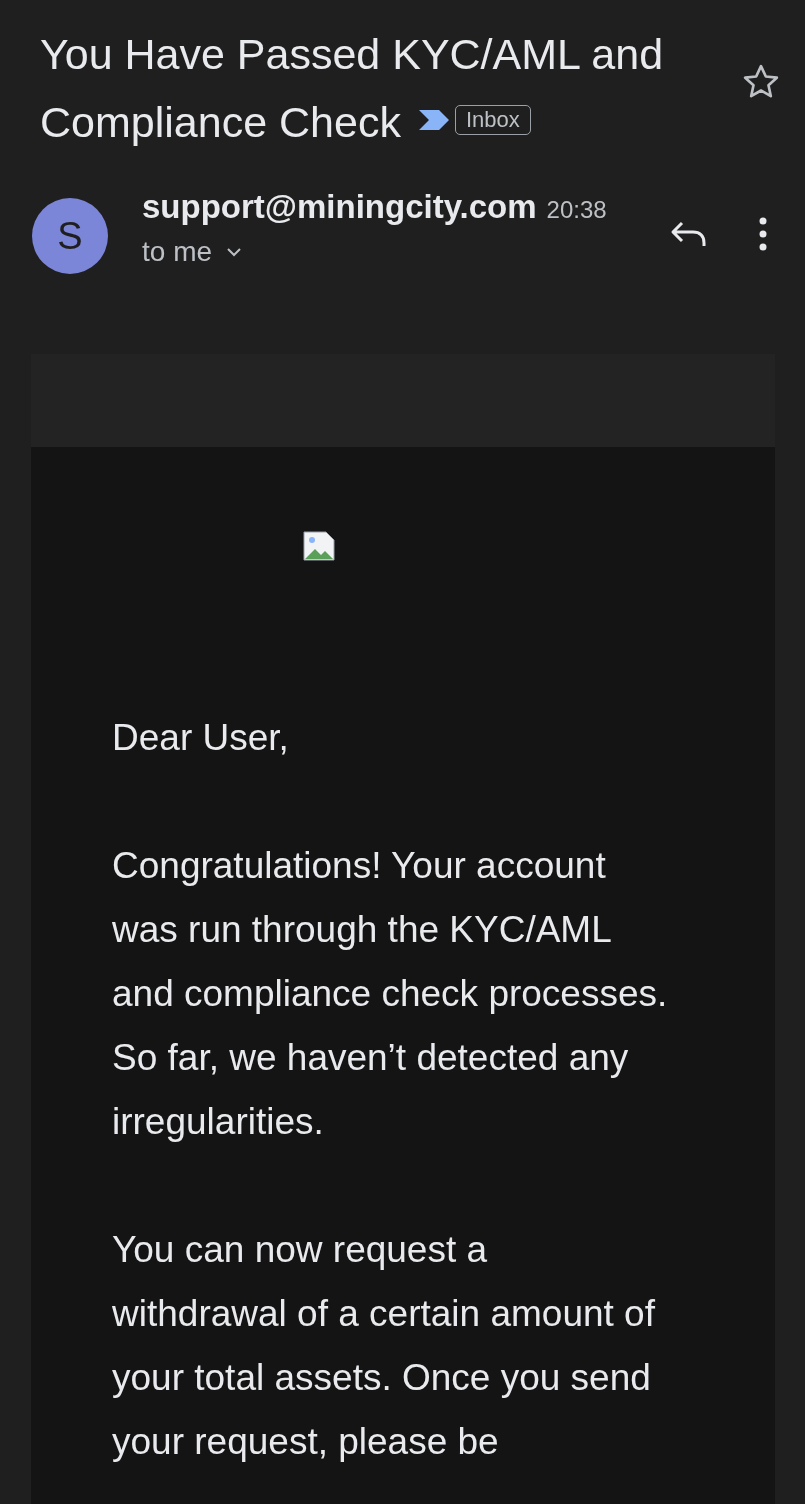 The height and width of the screenshot is (1504, 805). Describe the element at coordinates (352, 88) in the screenshot. I see `email-subject: You Have Passed KYC/AML and Compliance Check Inbox` at that location.